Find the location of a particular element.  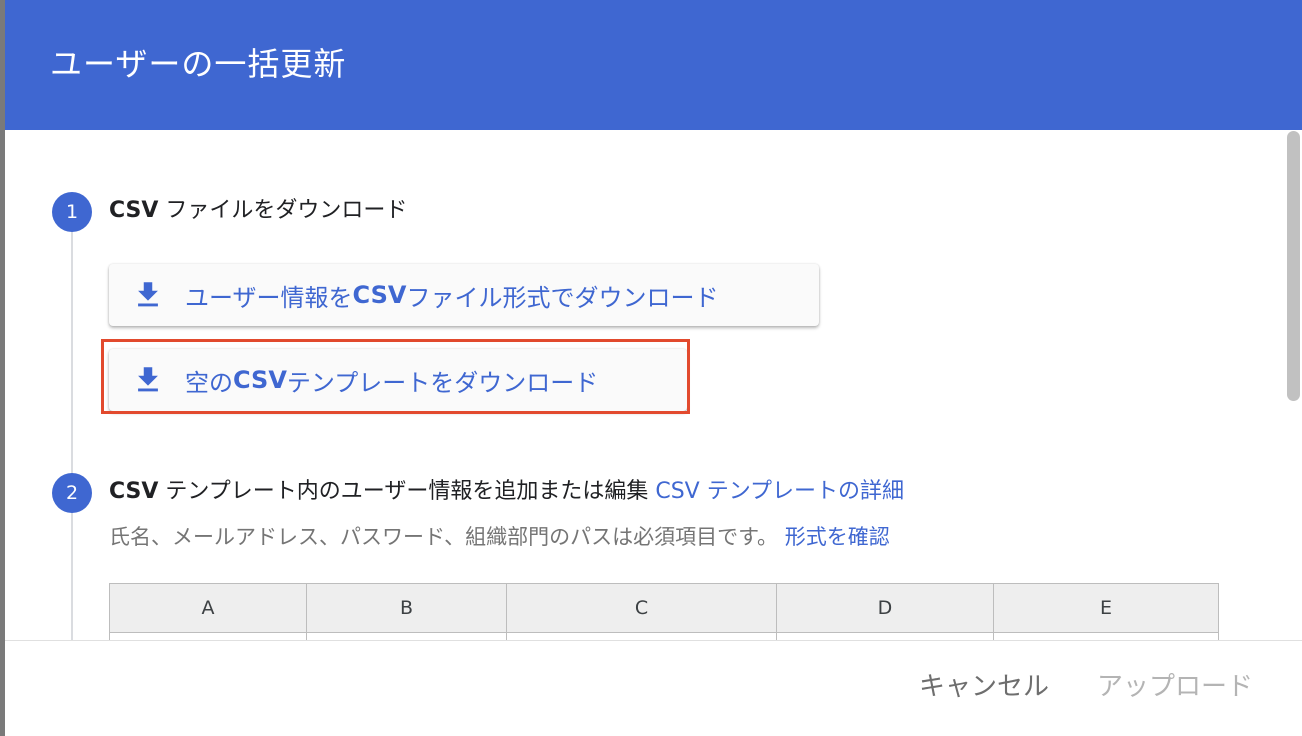

download-users-csv-button: ユーザー情報を CSV ファイル形式でダウンロード is located at coordinates (464, 295).